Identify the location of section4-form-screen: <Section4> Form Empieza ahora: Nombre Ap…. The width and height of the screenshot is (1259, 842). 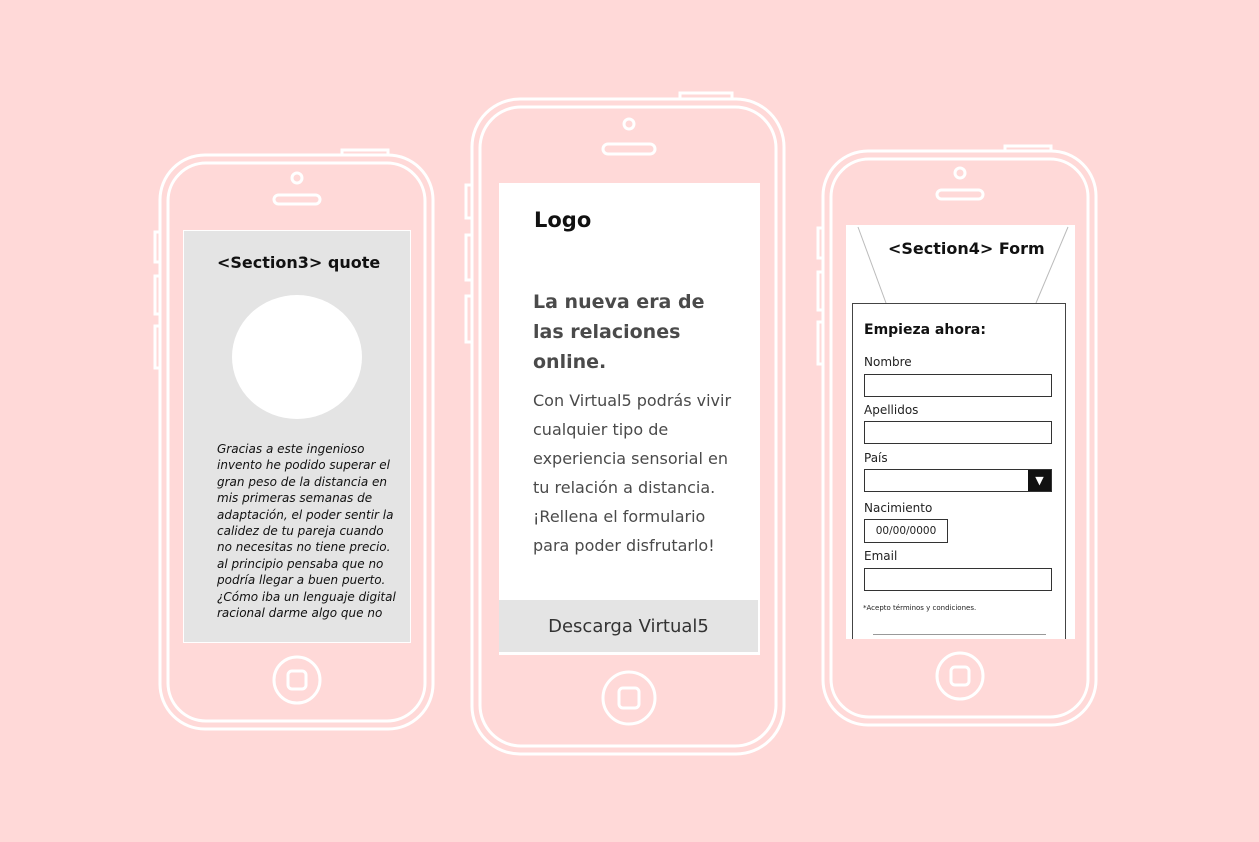
(960, 432).